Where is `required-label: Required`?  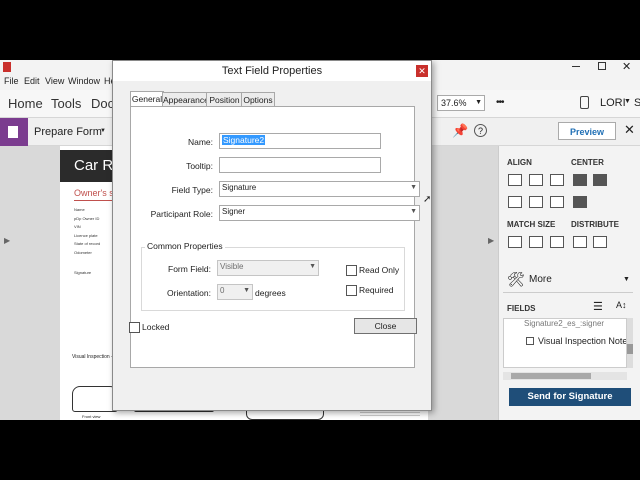 required-label: Required is located at coordinates (376, 290).